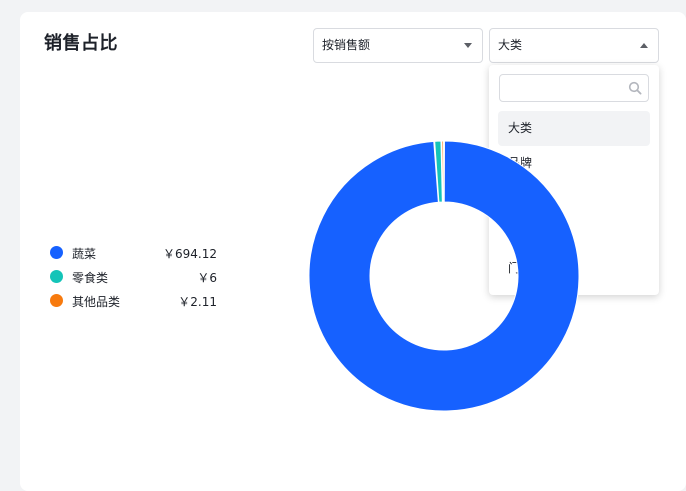 The image size is (686, 491). Describe the element at coordinates (90, 278) in the screenshot. I see `legend-item-name: 零食类` at that location.